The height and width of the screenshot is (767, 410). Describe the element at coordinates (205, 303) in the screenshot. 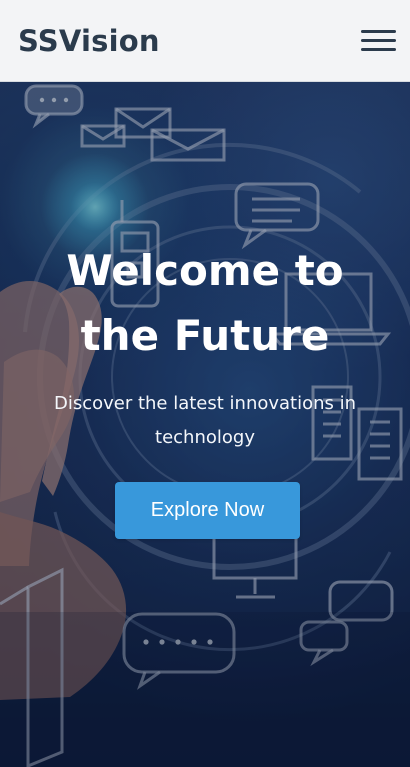

I see `hero-title: Welcome to the Future` at that location.